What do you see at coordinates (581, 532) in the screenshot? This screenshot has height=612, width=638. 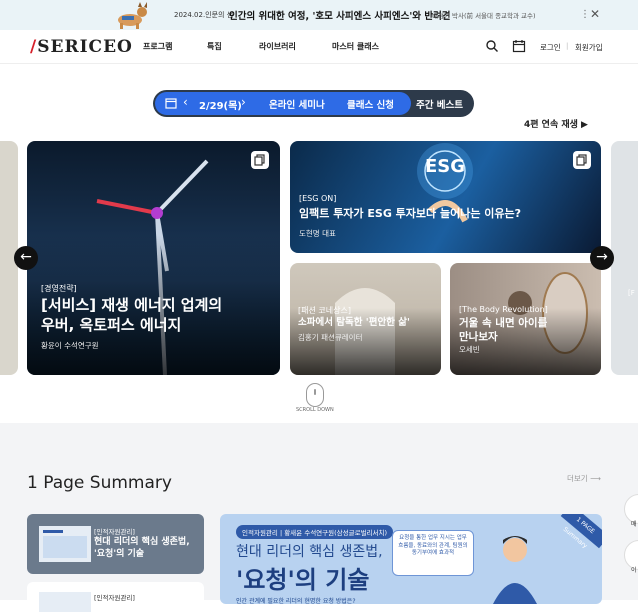 I see `feature-ribbon: 1 PAGE Summary` at bounding box center [581, 532].